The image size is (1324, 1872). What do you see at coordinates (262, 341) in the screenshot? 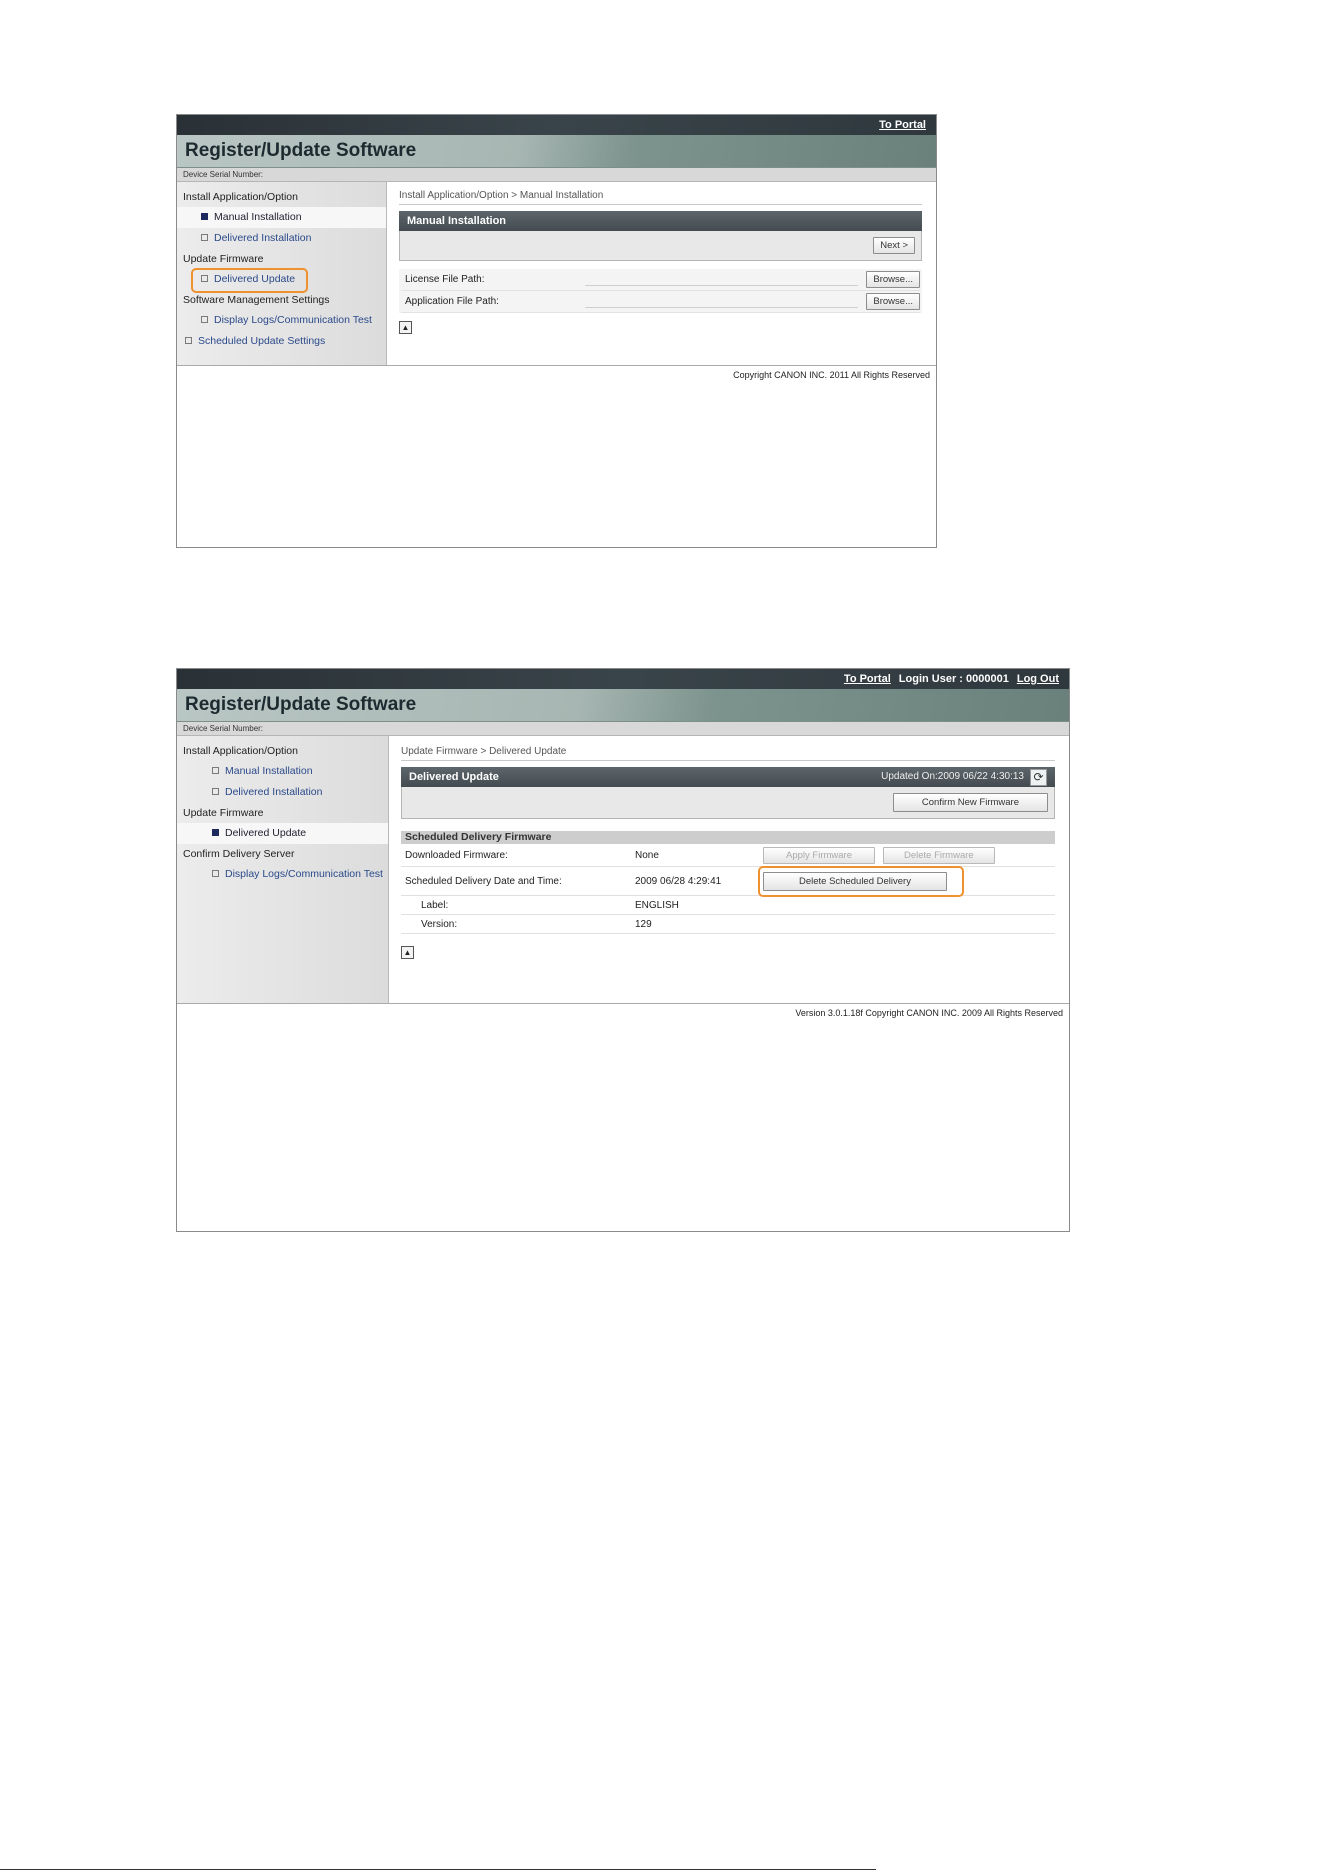
I see `sidebar-item-label: Scheduled Update Settings` at bounding box center [262, 341].